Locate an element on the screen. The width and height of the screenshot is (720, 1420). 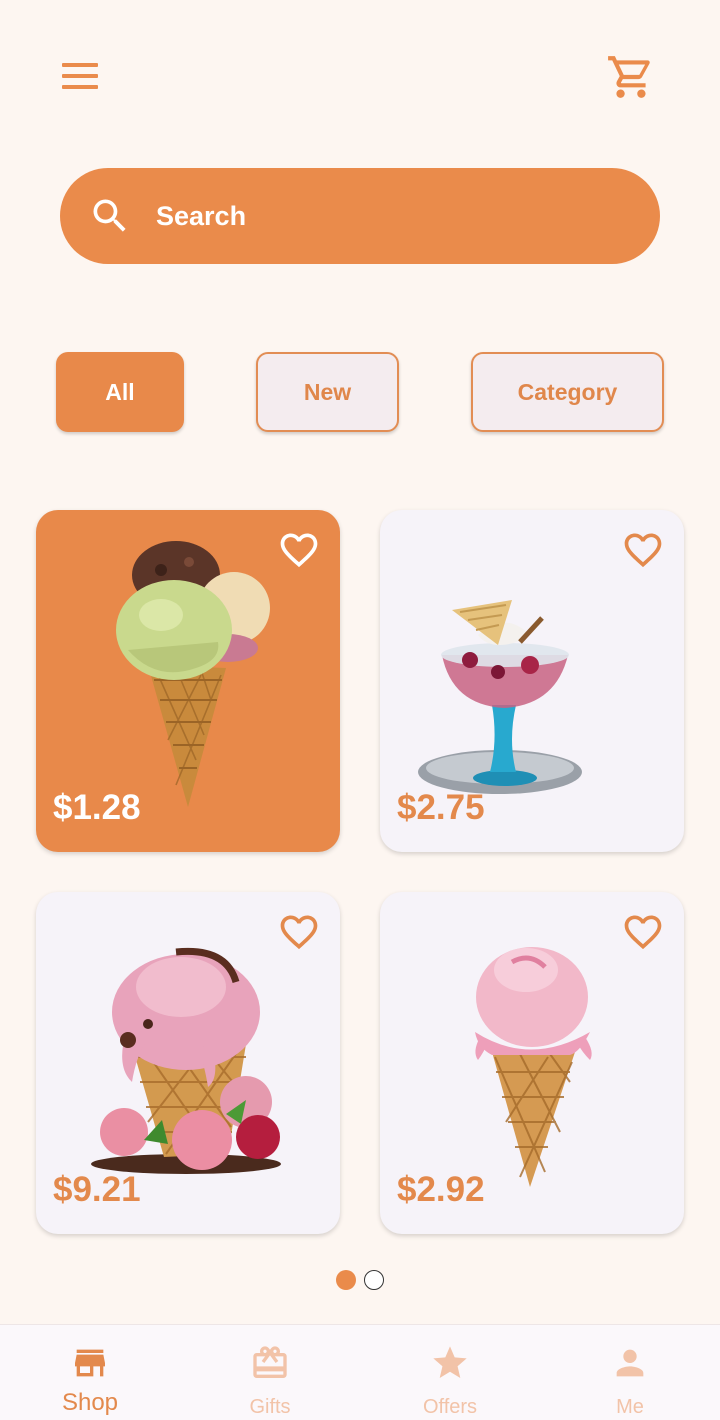
nav-item-me: Me is located at coordinates (630, 1372).